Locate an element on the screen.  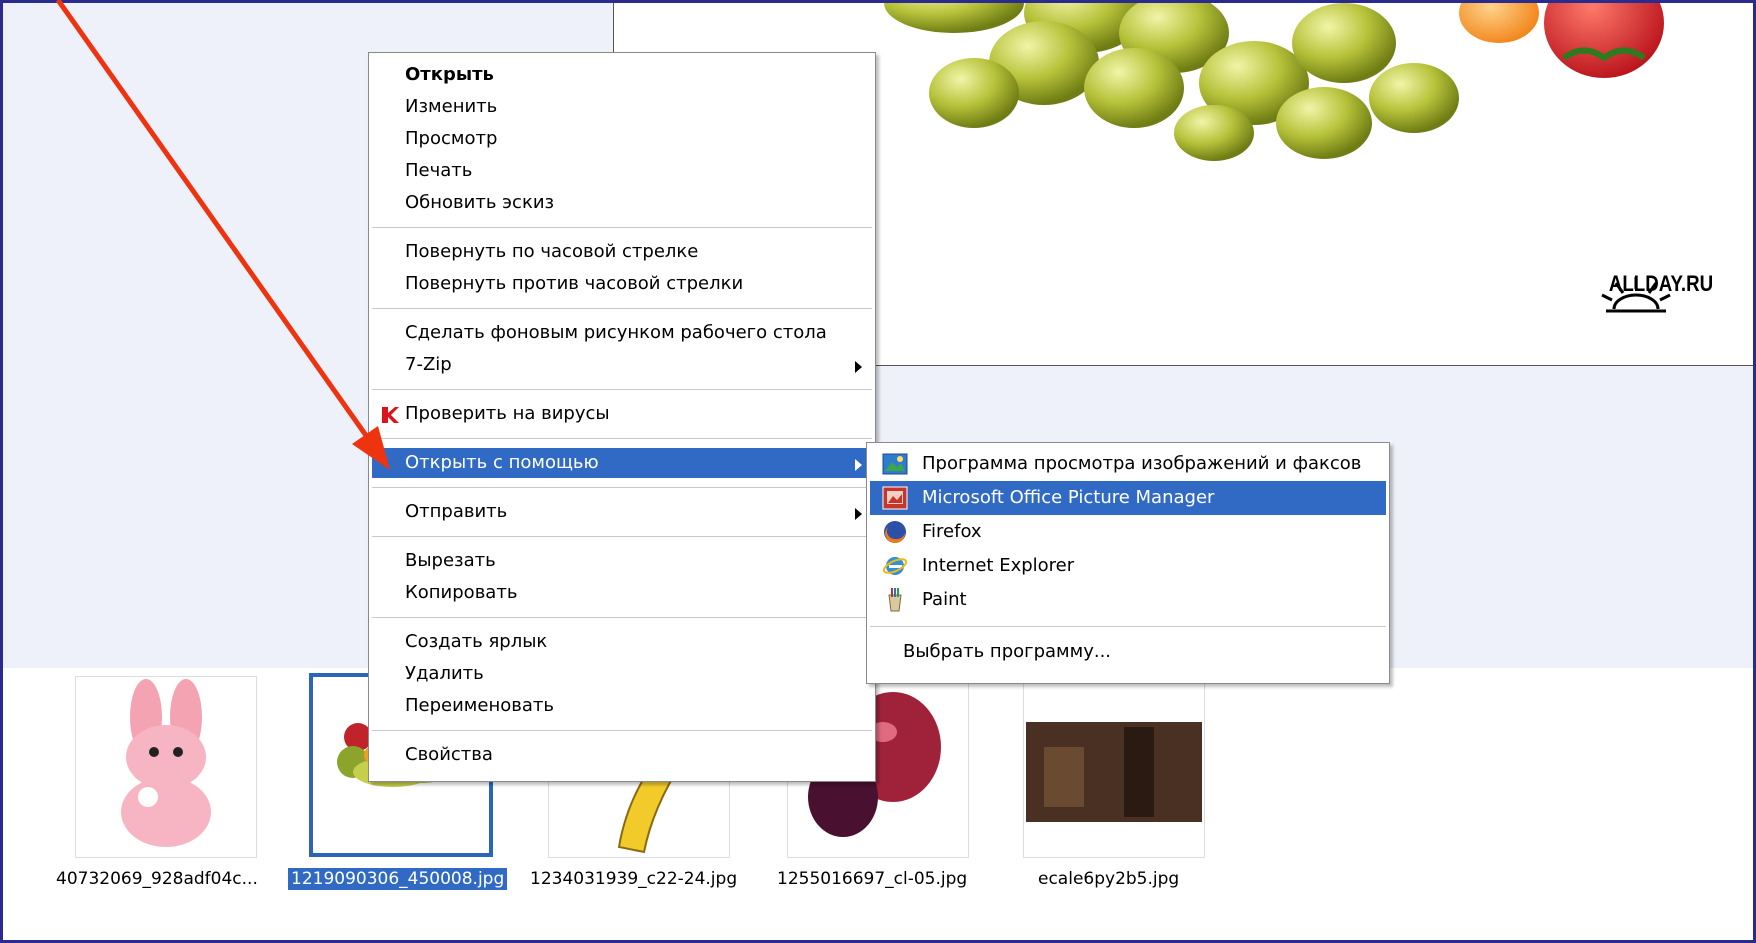
annotation-arrow is located at coordinates (222, 235).